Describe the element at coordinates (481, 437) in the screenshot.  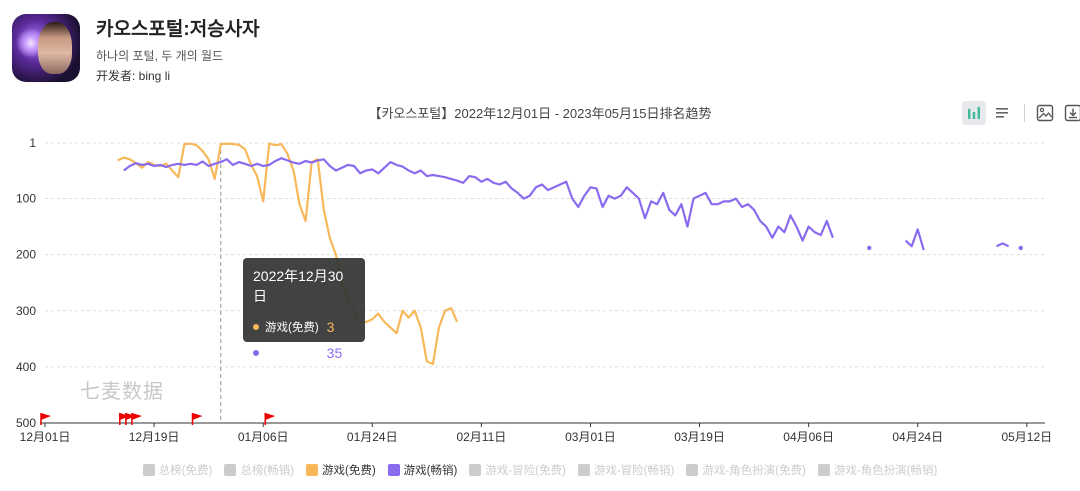
I see `x-tick-label: 02月11日` at that location.